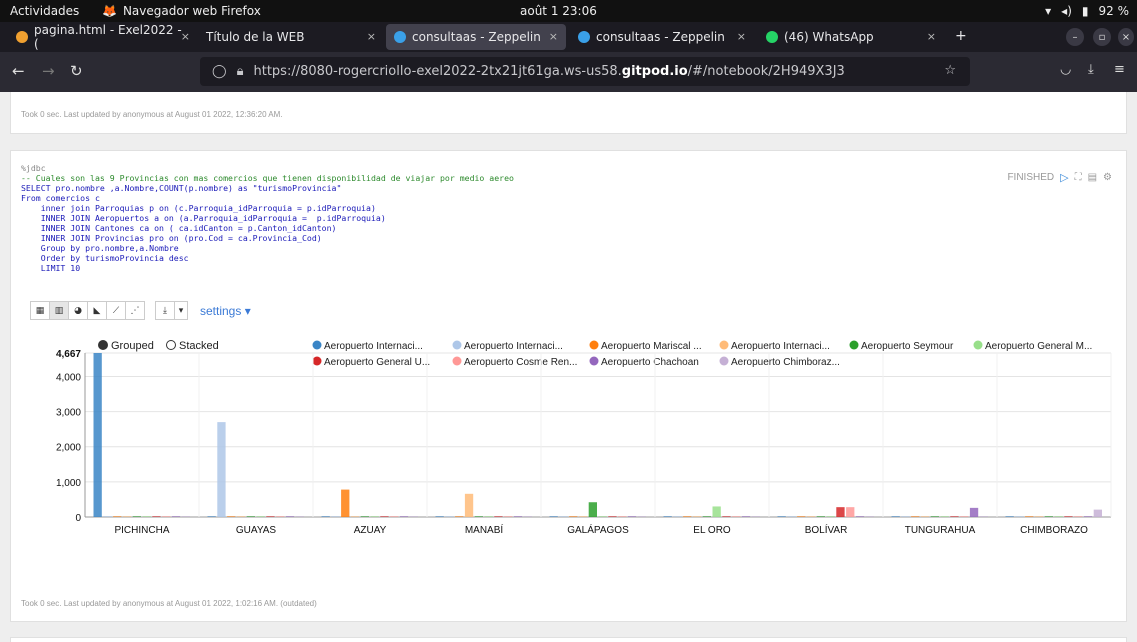  What do you see at coordinates (291, 37) in the screenshot?
I see `tab-titulo: Título de la WEB ×` at bounding box center [291, 37].